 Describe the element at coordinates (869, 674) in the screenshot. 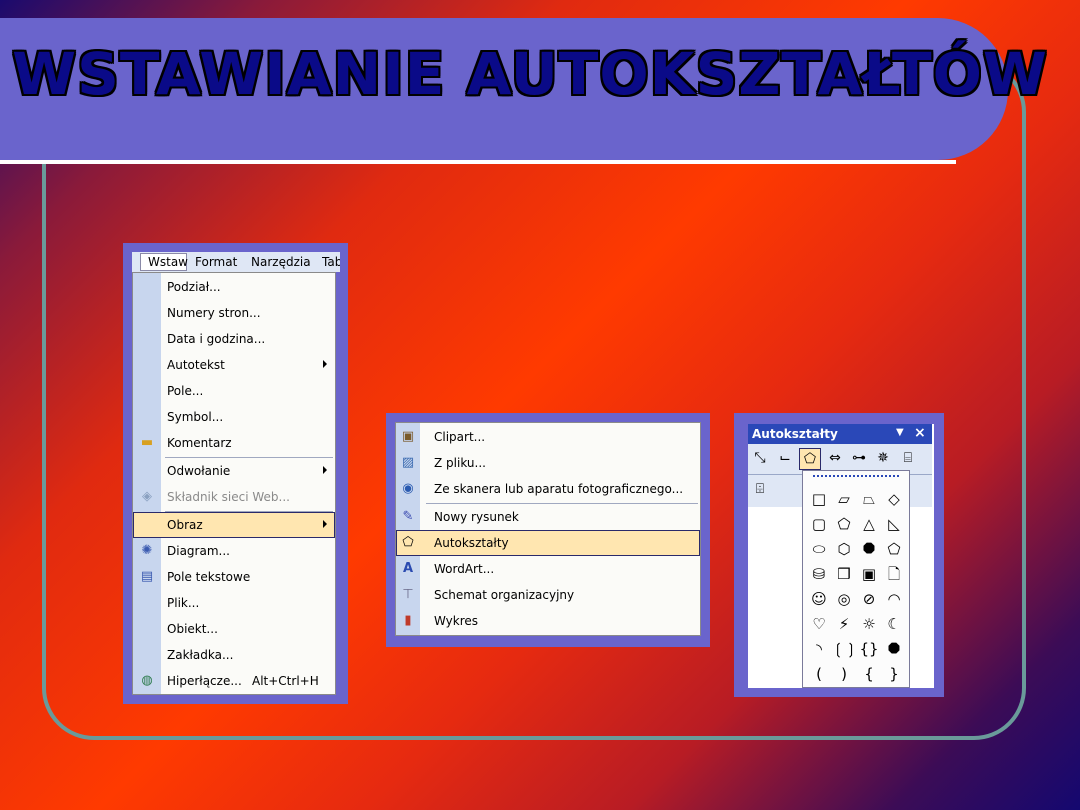

I see `shape-option: {` at that location.